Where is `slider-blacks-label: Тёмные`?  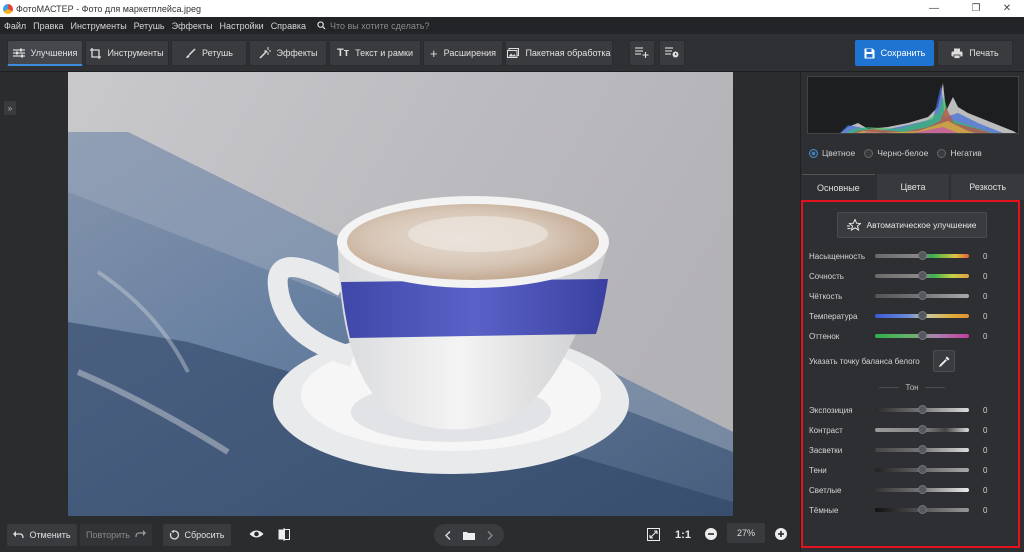
slider-blacks-label: Тёмные is located at coordinates (824, 510).